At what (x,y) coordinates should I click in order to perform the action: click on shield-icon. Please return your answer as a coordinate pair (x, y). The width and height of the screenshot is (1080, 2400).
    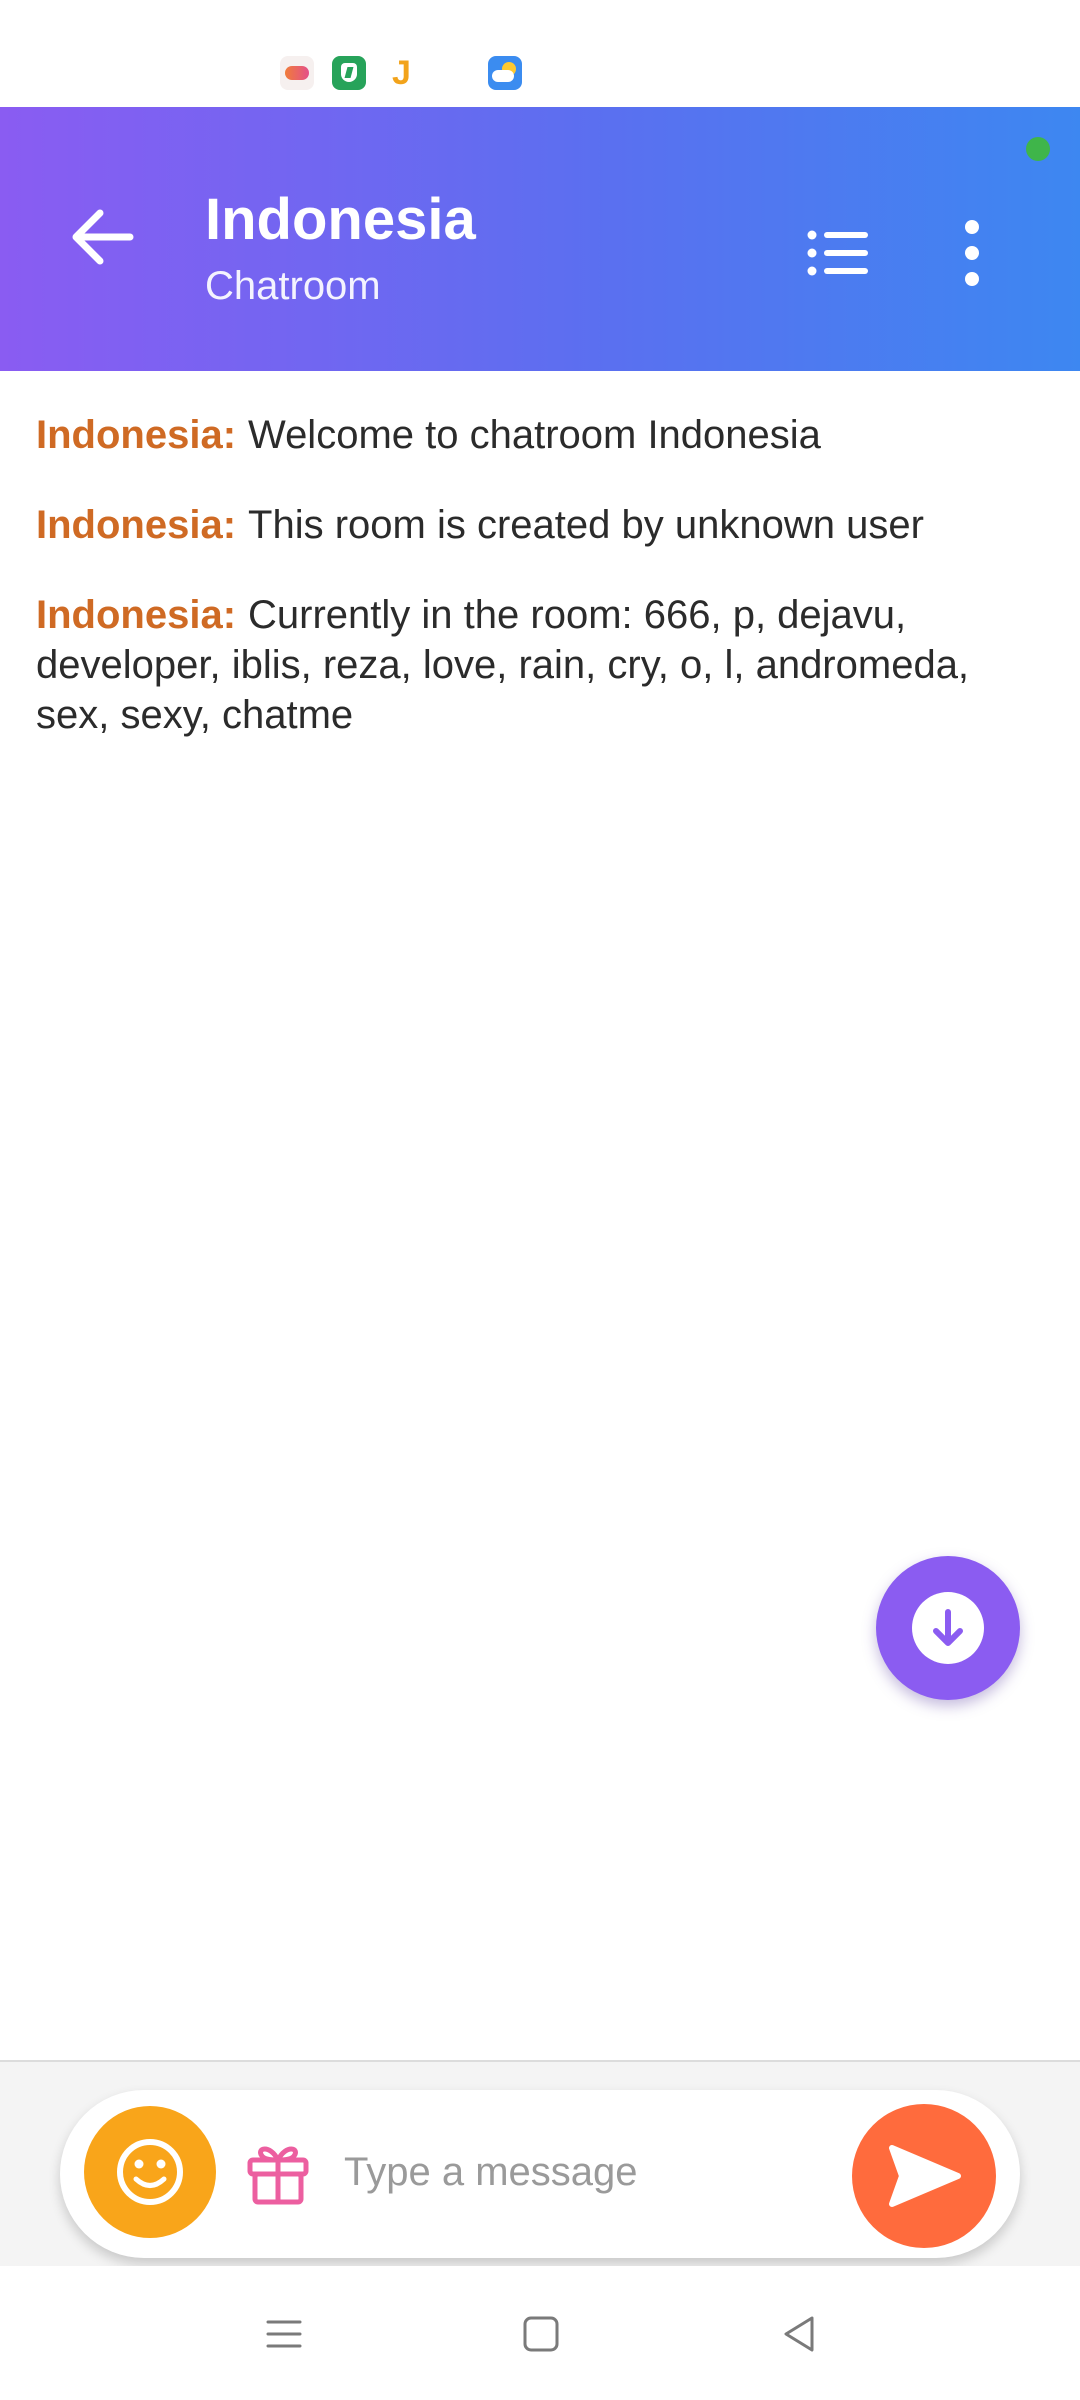
    Looking at the image, I should click on (349, 73).